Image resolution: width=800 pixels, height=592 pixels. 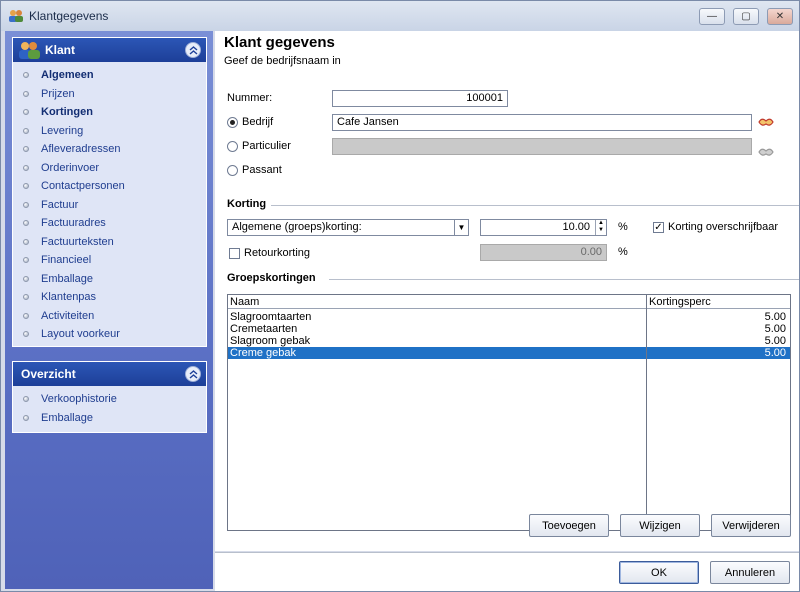 I want to click on retourkorting-checkbox, so click(x=234, y=253).